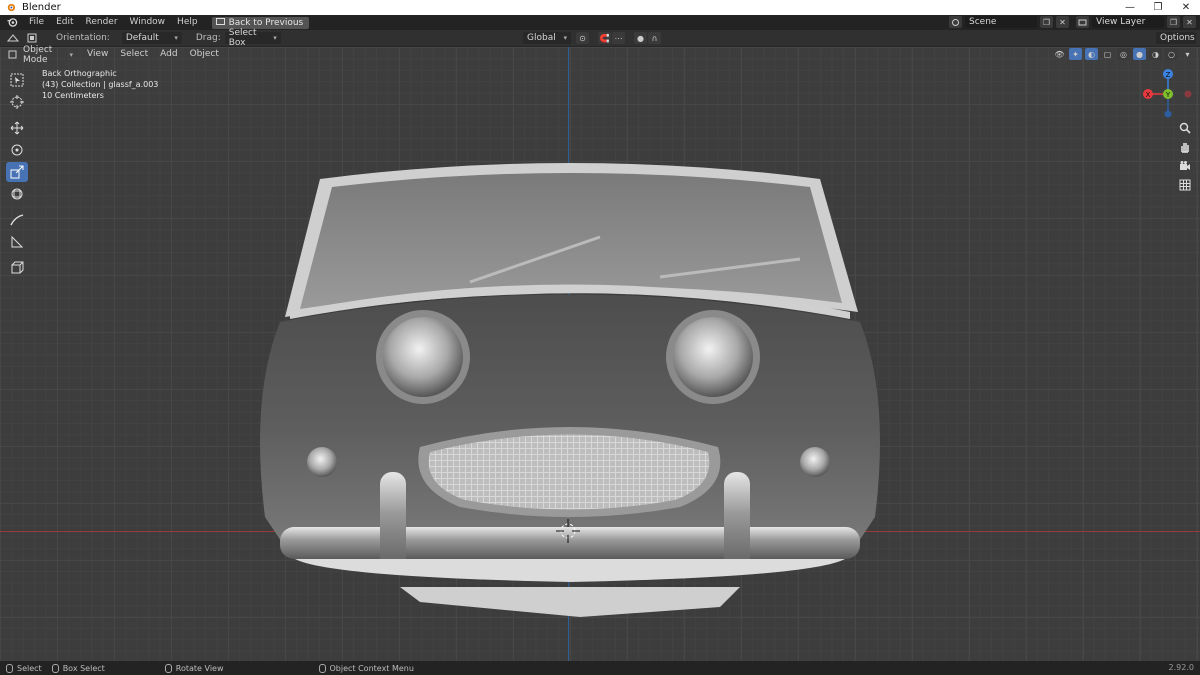 This screenshot has width=1200, height=675. Describe the element at coordinates (29, 668) in the screenshot. I see `status-select-label: Select` at that location.